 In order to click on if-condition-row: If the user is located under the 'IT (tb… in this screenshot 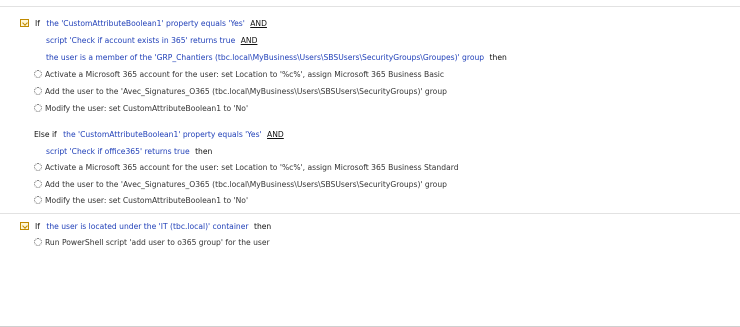, I will do `click(145, 227)`.